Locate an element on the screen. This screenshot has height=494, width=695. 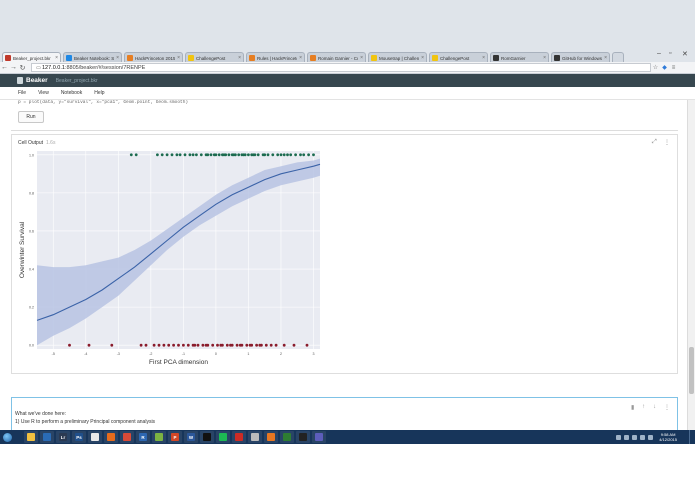
network-icon is located at coordinates (643, 437).